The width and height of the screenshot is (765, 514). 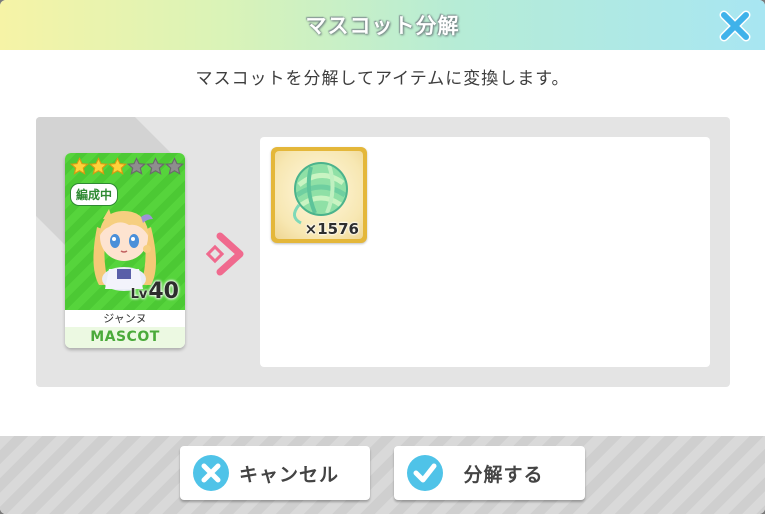 What do you see at coordinates (382, 79) in the screenshot?
I see `dialog-subtitle: マスコットを分解してアイテムに変換します。` at bounding box center [382, 79].